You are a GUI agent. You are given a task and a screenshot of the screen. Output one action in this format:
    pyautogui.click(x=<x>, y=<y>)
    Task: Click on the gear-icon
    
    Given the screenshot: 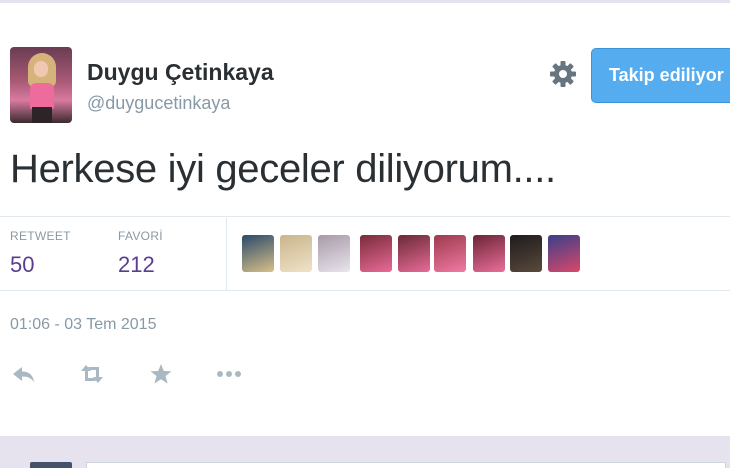 What is the action you would take?
    pyautogui.click(x=563, y=74)
    